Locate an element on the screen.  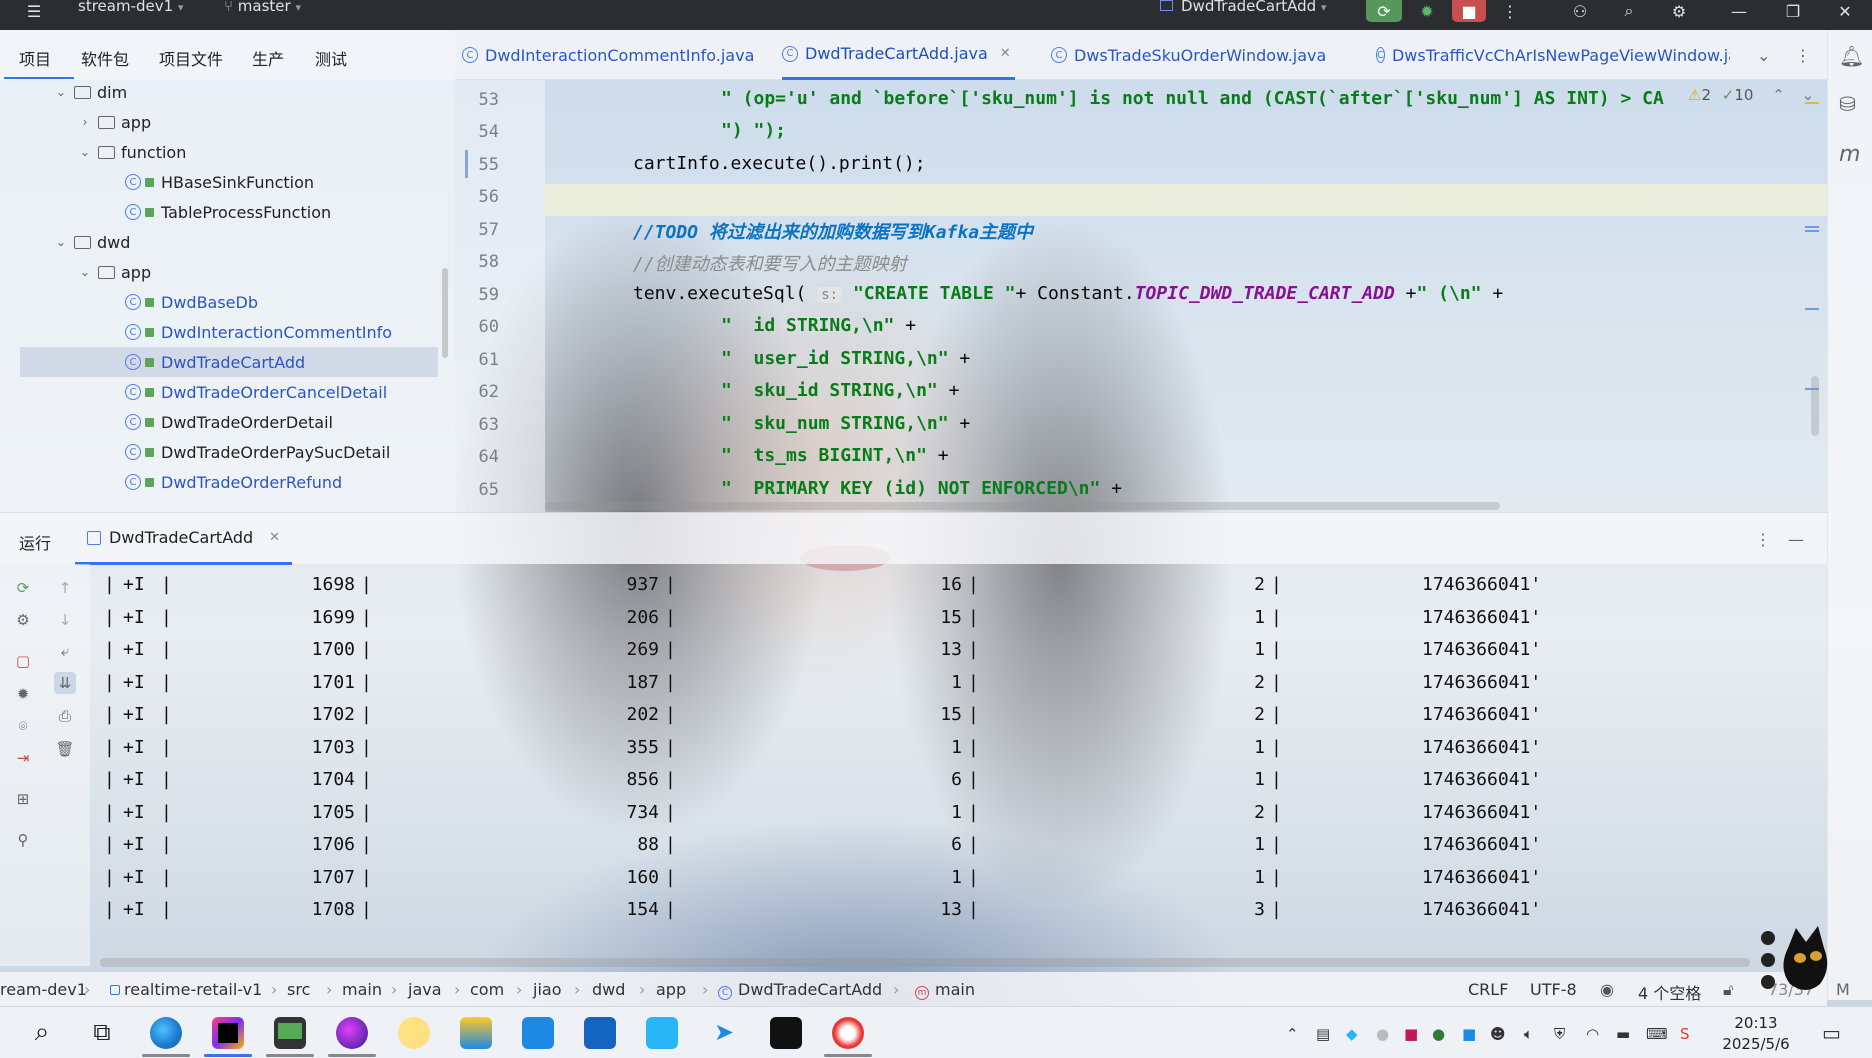
layout-icon: ⊞ is located at coordinates (23, 799).